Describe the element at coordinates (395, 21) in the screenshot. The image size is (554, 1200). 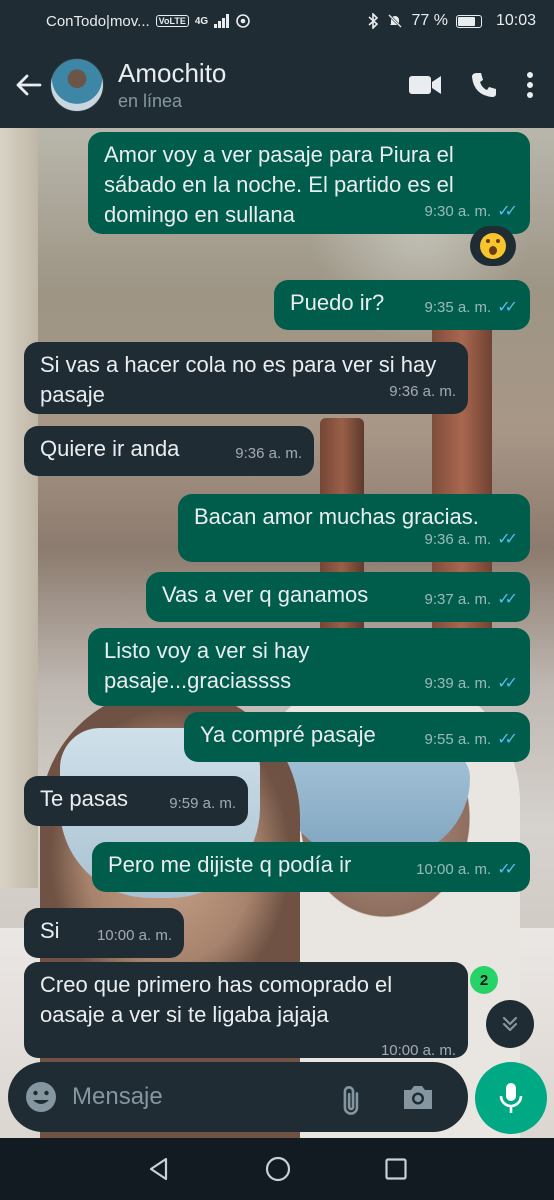
I see `mute-bell-icon` at that location.